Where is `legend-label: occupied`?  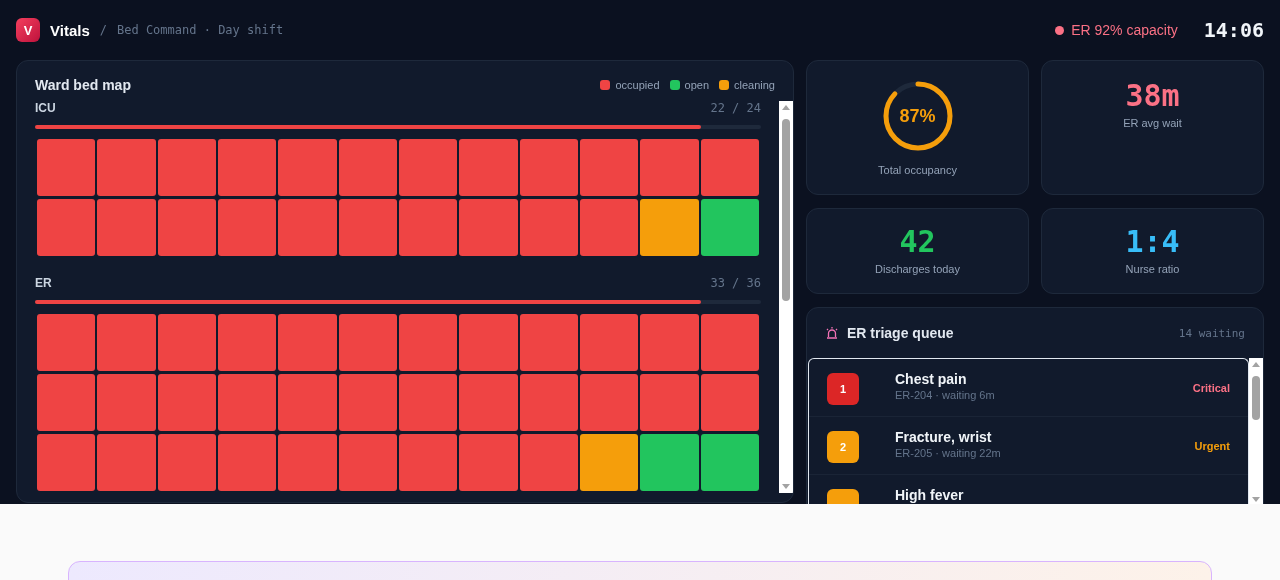 legend-label: occupied is located at coordinates (637, 85).